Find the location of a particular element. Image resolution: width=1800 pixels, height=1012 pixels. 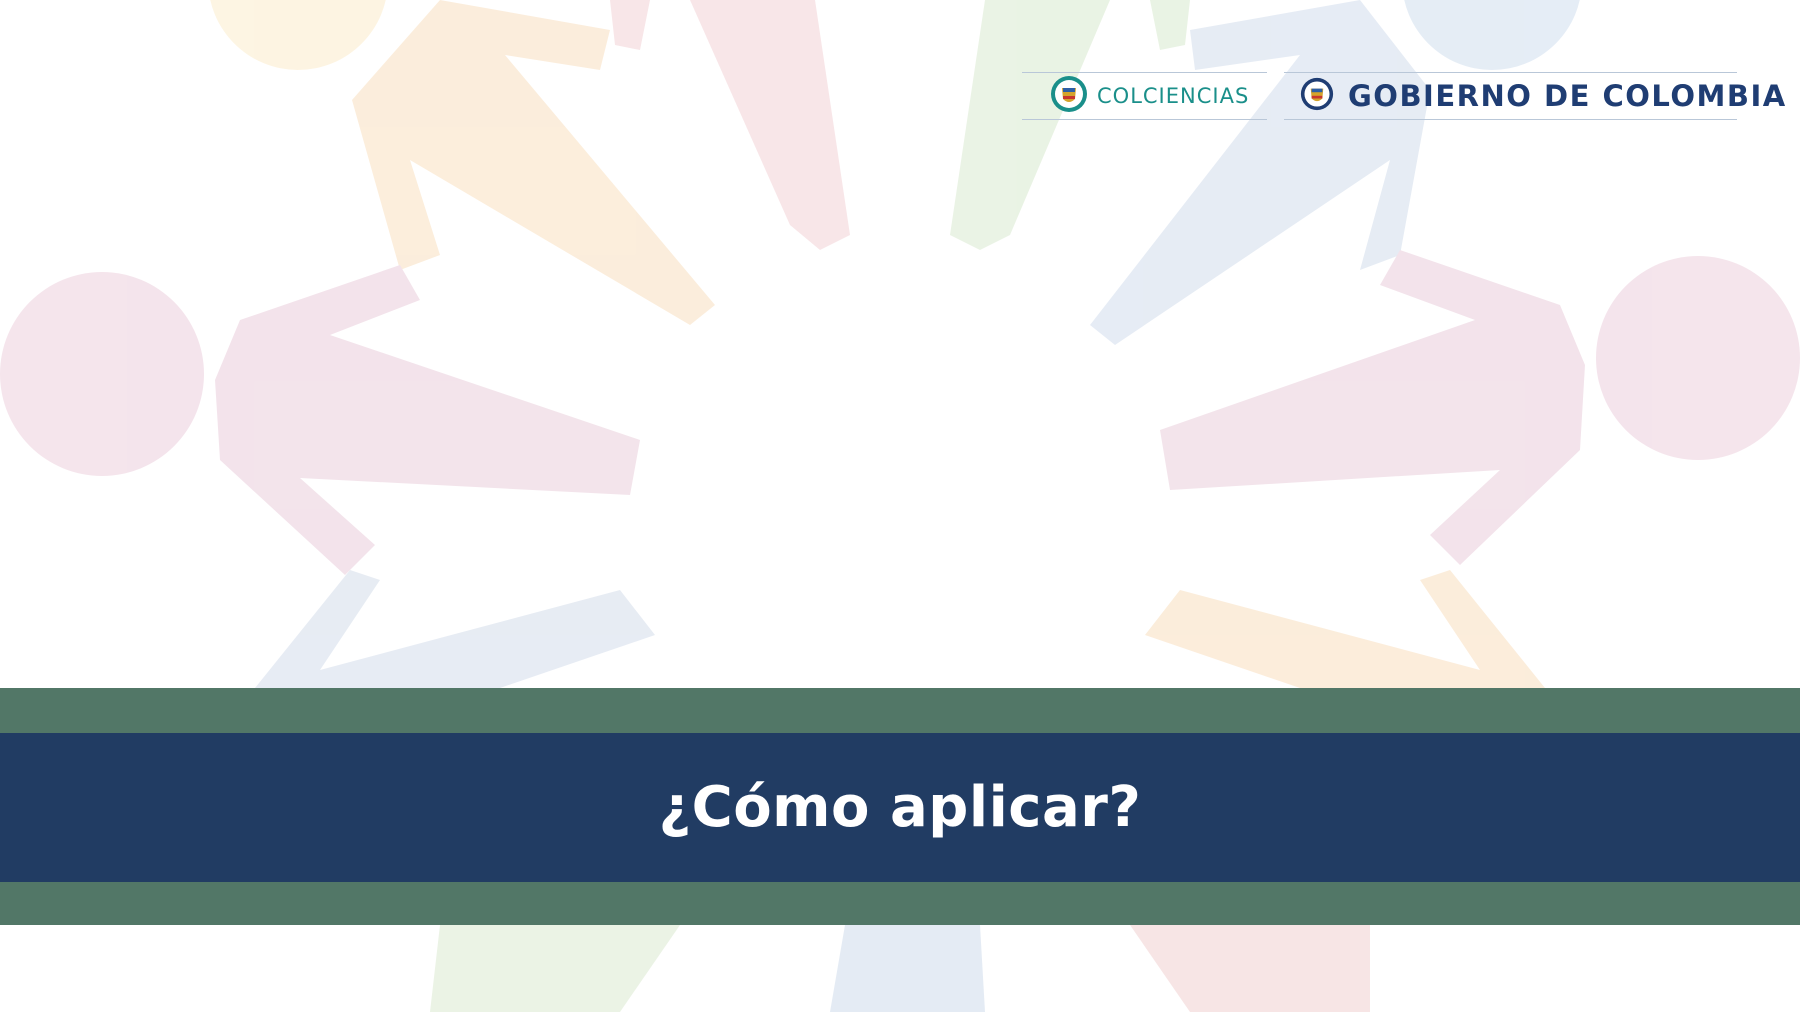

title-band: ¿Cómo aplicar? is located at coordinates (900, 807).